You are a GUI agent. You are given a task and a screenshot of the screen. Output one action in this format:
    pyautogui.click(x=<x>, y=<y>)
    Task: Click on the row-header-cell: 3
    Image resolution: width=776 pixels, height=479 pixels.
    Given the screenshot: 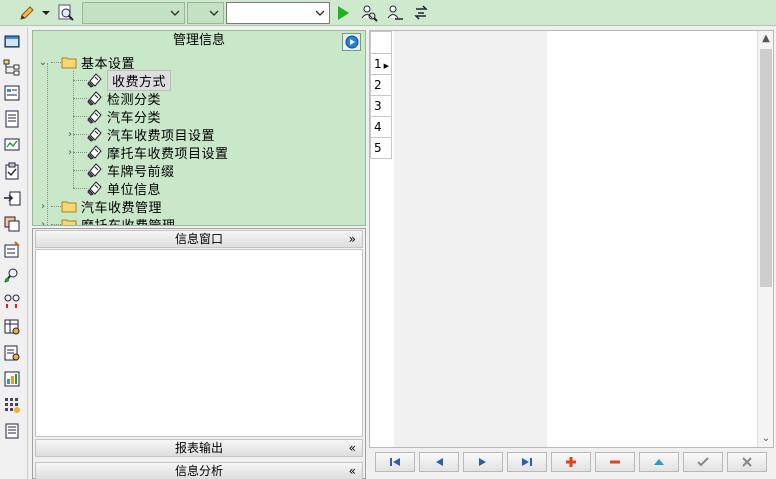 What is the action you would take?
    pyautogui.click(x=381, y=106)
    